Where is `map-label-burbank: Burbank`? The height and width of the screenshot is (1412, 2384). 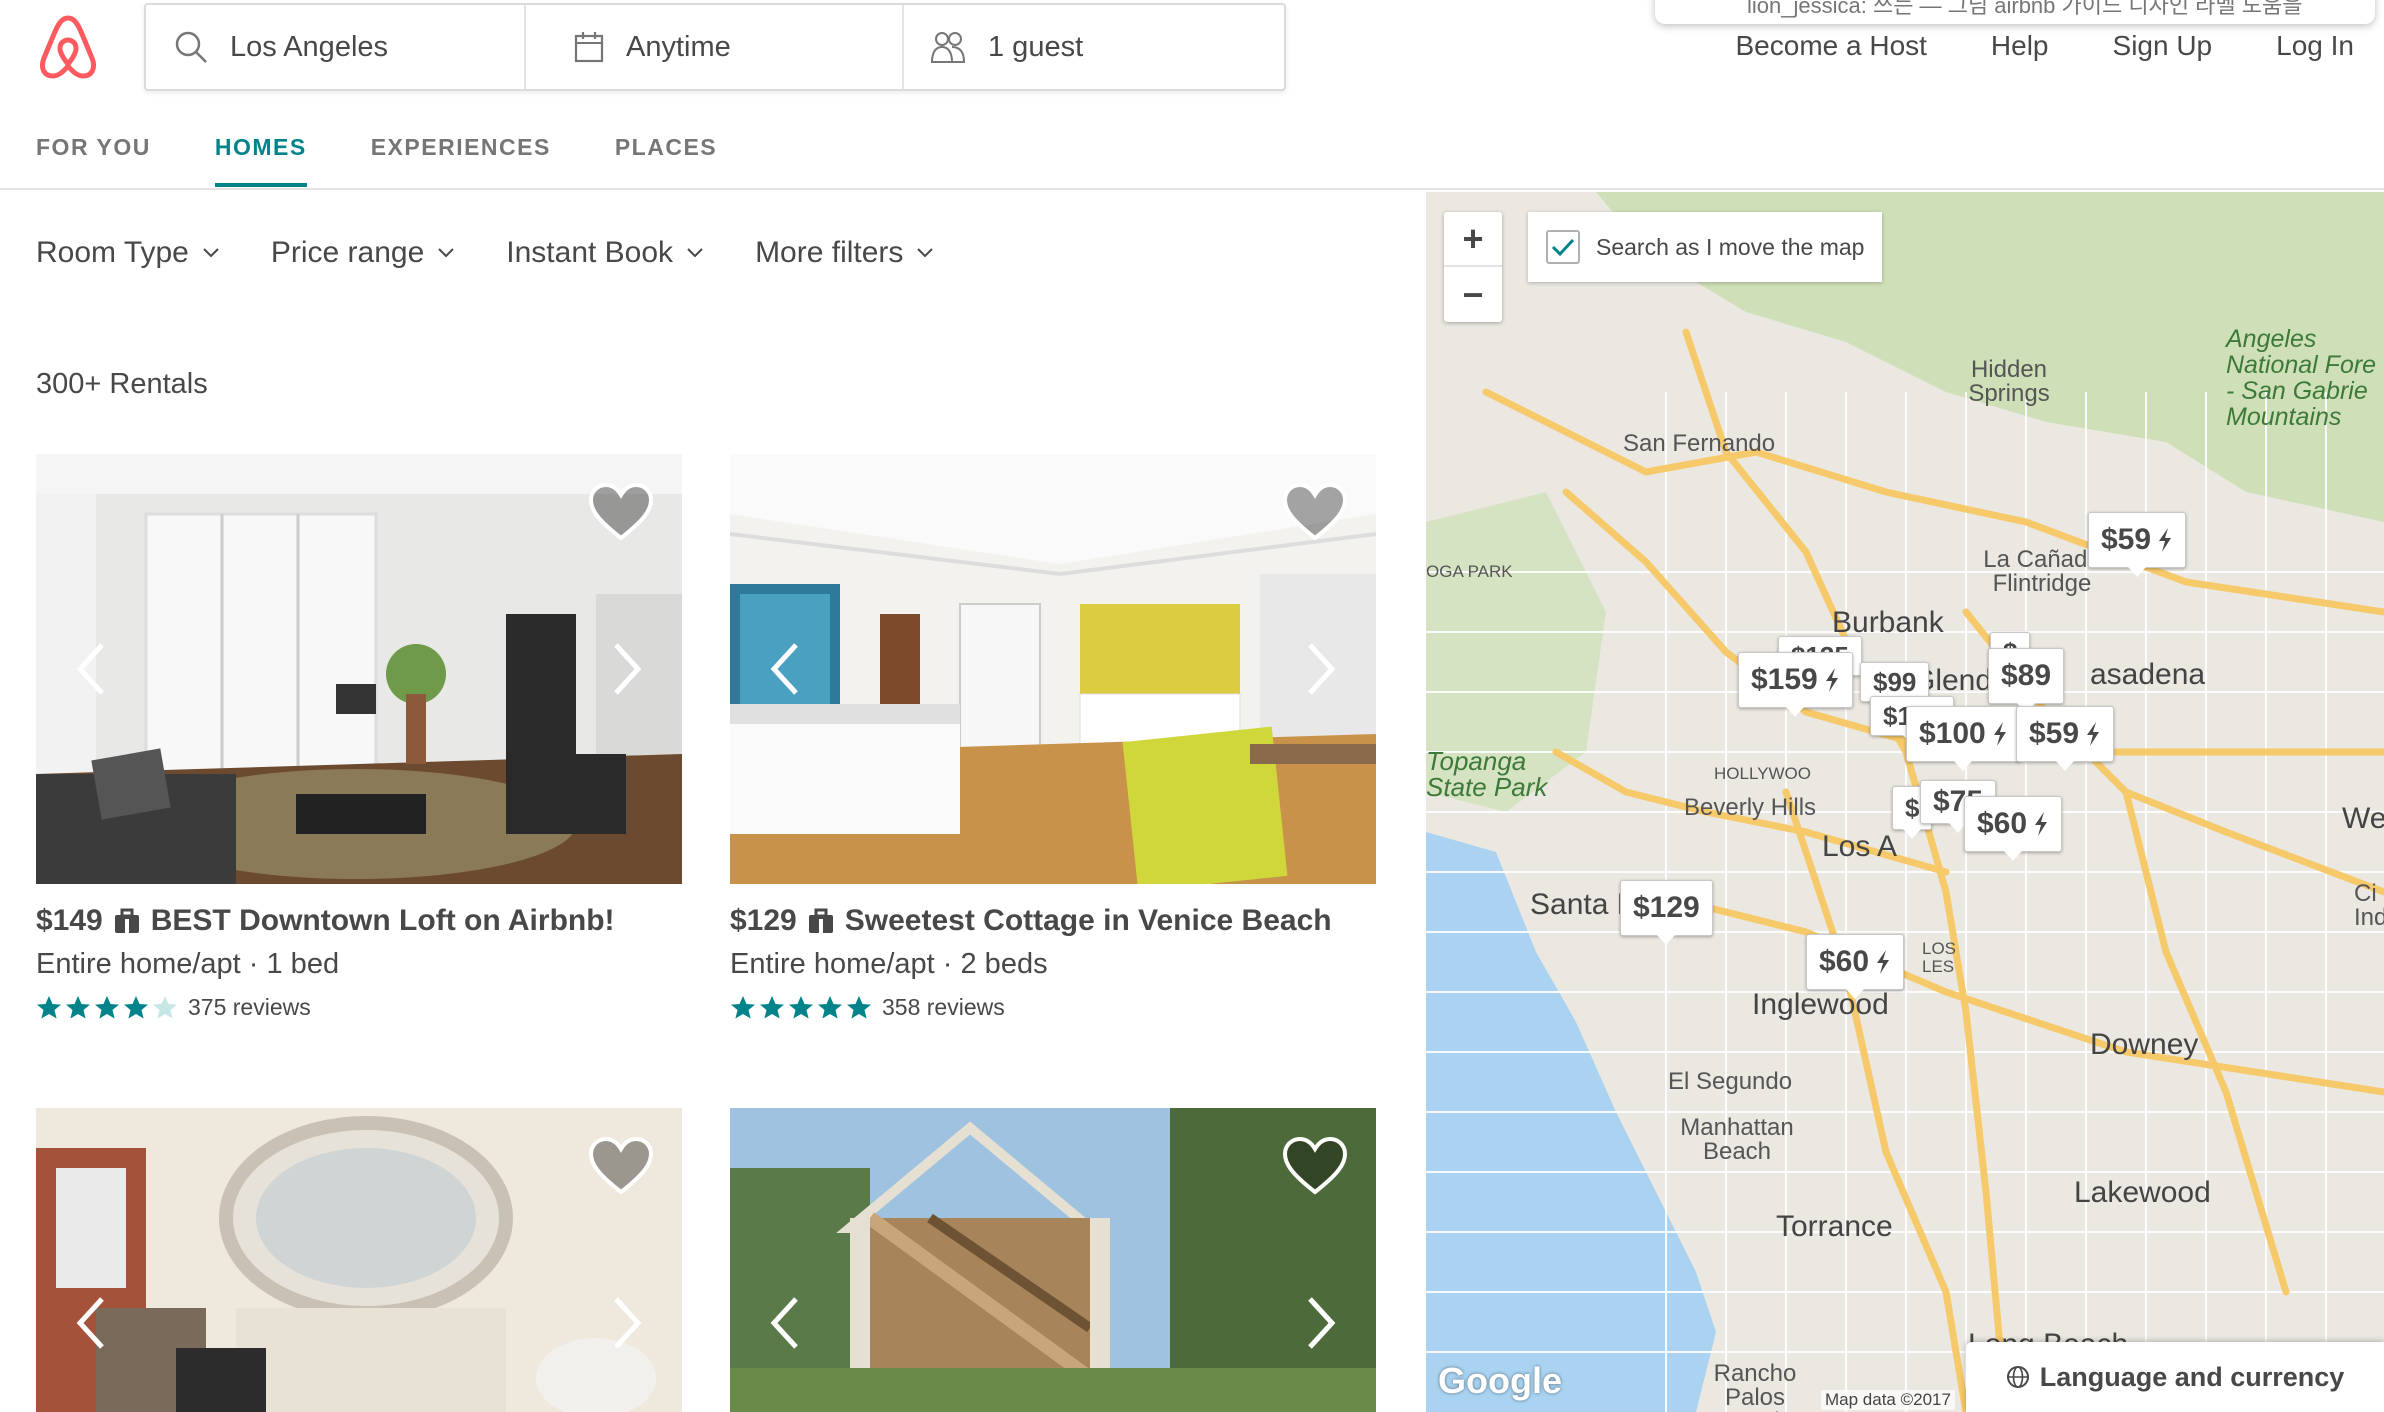
map-label-burbank: Burbank is located at coordinates (1888, 622).